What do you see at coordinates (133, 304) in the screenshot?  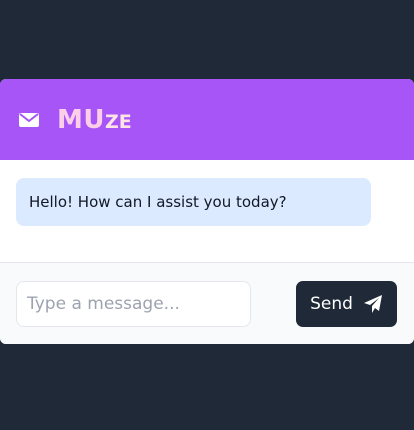 I see `message-input` at bounding box center [133, 304].